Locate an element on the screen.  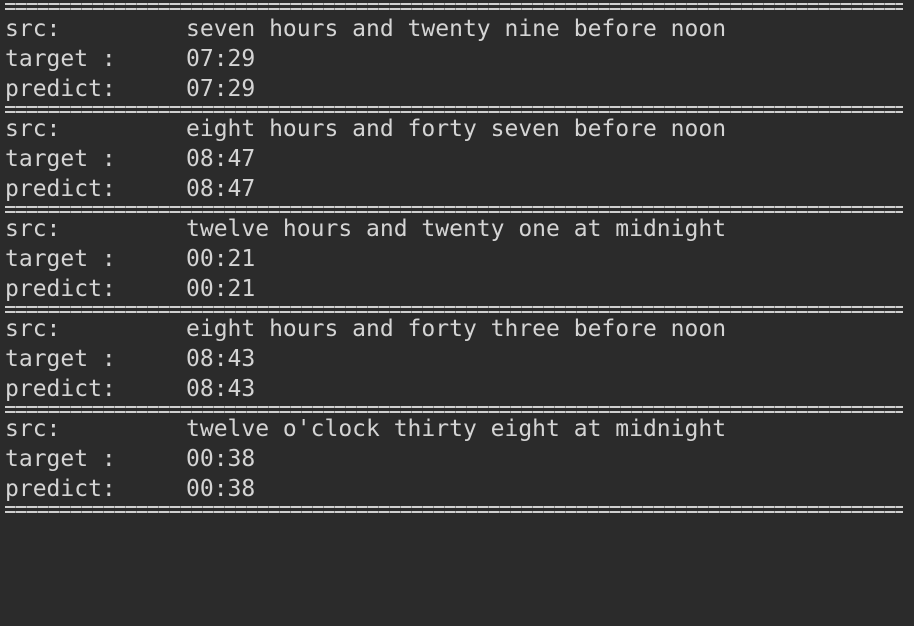
target-row: target : 07:29 is located at coordinates (459, 59).